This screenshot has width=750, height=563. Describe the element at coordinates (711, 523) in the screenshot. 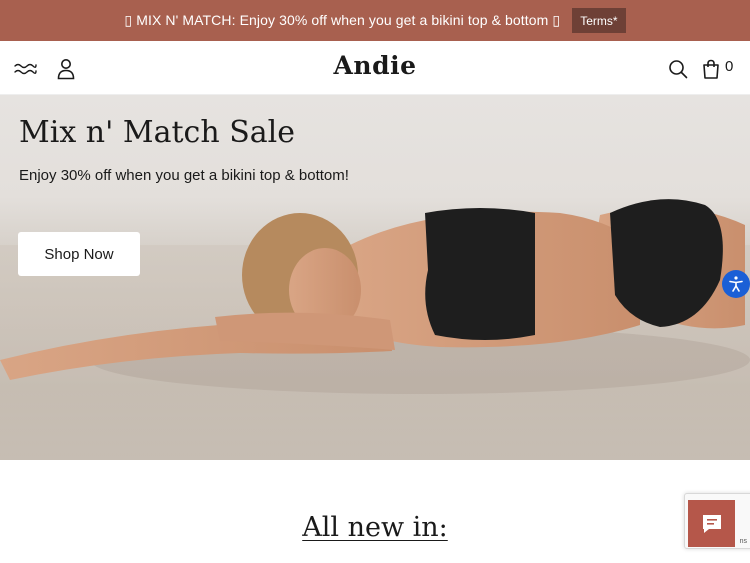

I see `chat-icon` at that location.